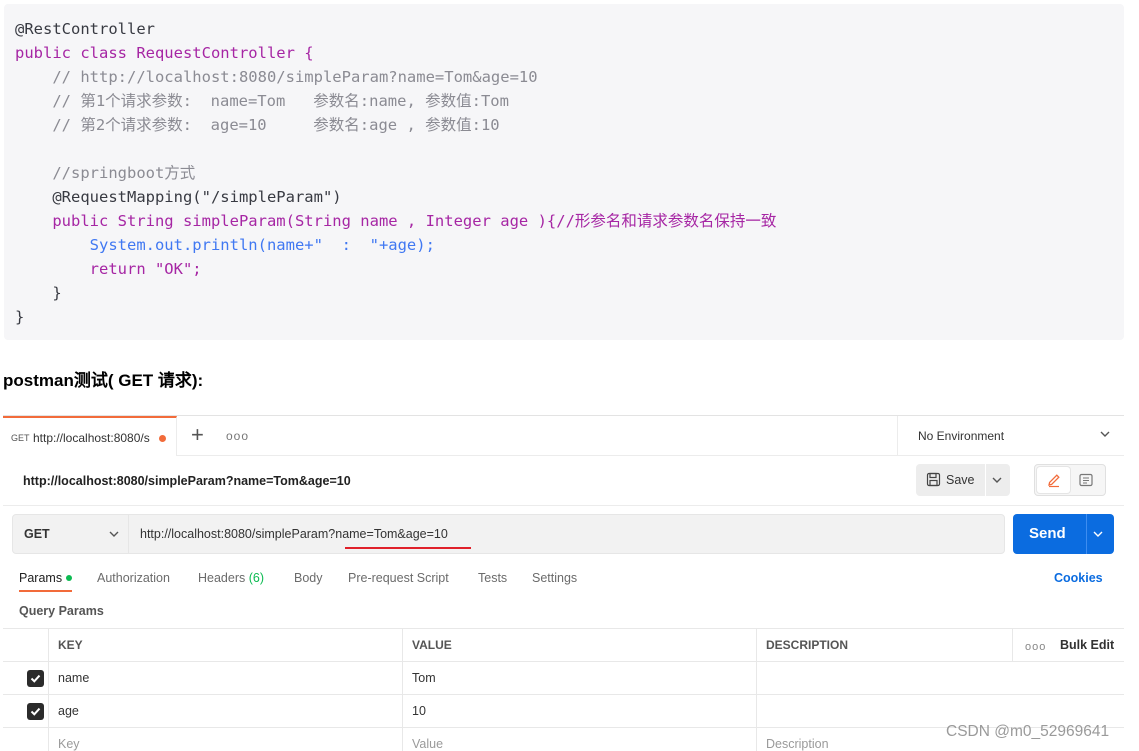 Image resolution: width=1139 pixels, height=751 pixels. What do you see at coordinates (579, 711) in the screenshot?
I see `param-value-cell: 10` at bounding box center [579, 711].